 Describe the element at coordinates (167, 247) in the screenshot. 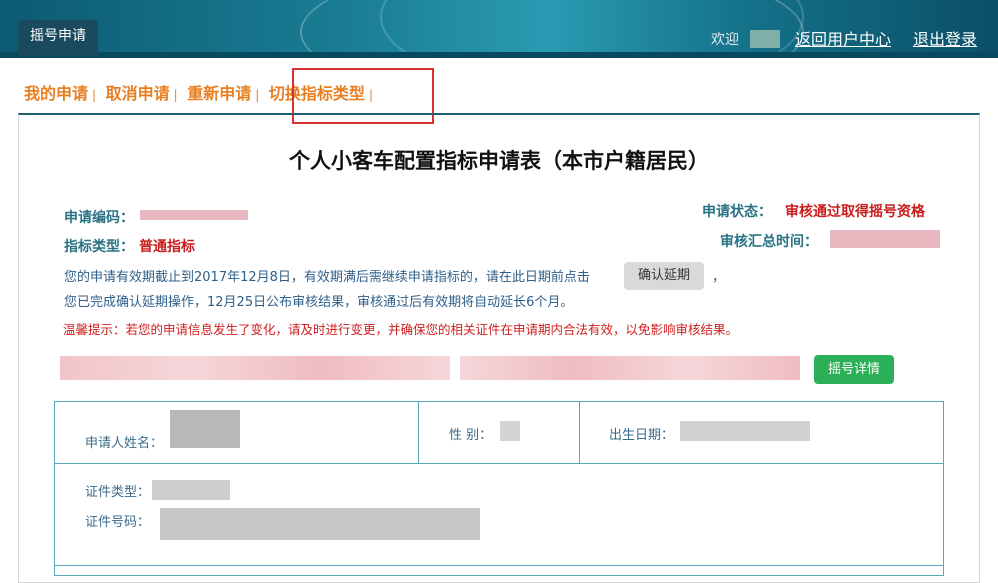

I see `index-type-value: 普通指标` at that location.